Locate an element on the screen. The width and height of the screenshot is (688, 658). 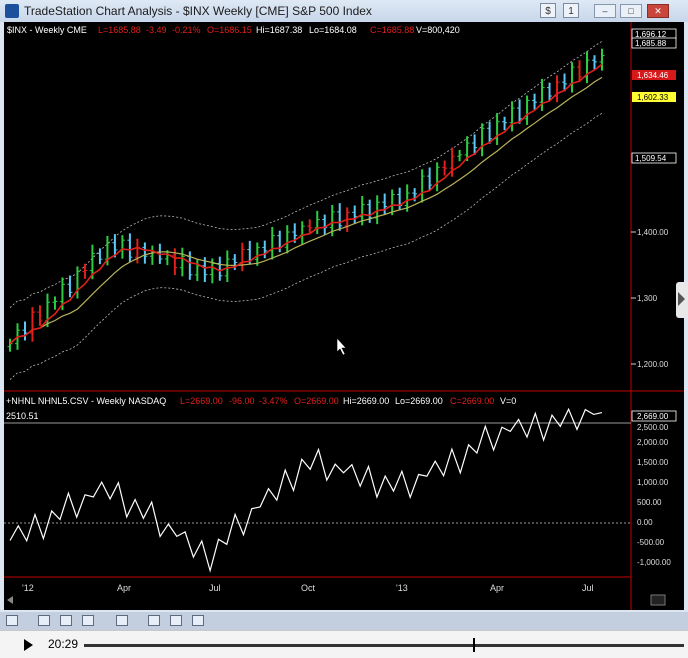
marker-yellow: 1,602.33 is located at coordinates (653, 97).